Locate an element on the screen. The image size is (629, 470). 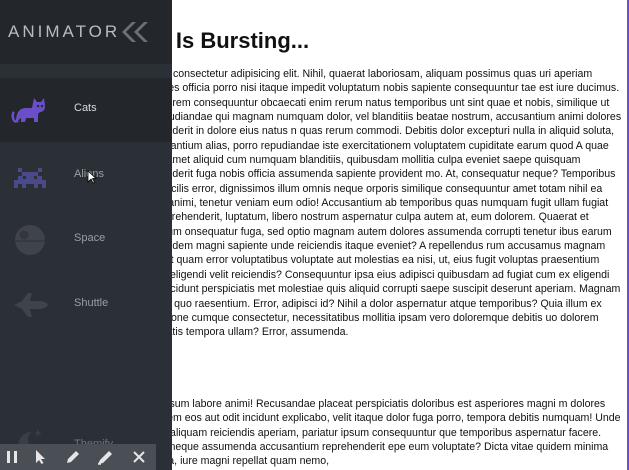
marker-button is located at coordinates (105, 457).